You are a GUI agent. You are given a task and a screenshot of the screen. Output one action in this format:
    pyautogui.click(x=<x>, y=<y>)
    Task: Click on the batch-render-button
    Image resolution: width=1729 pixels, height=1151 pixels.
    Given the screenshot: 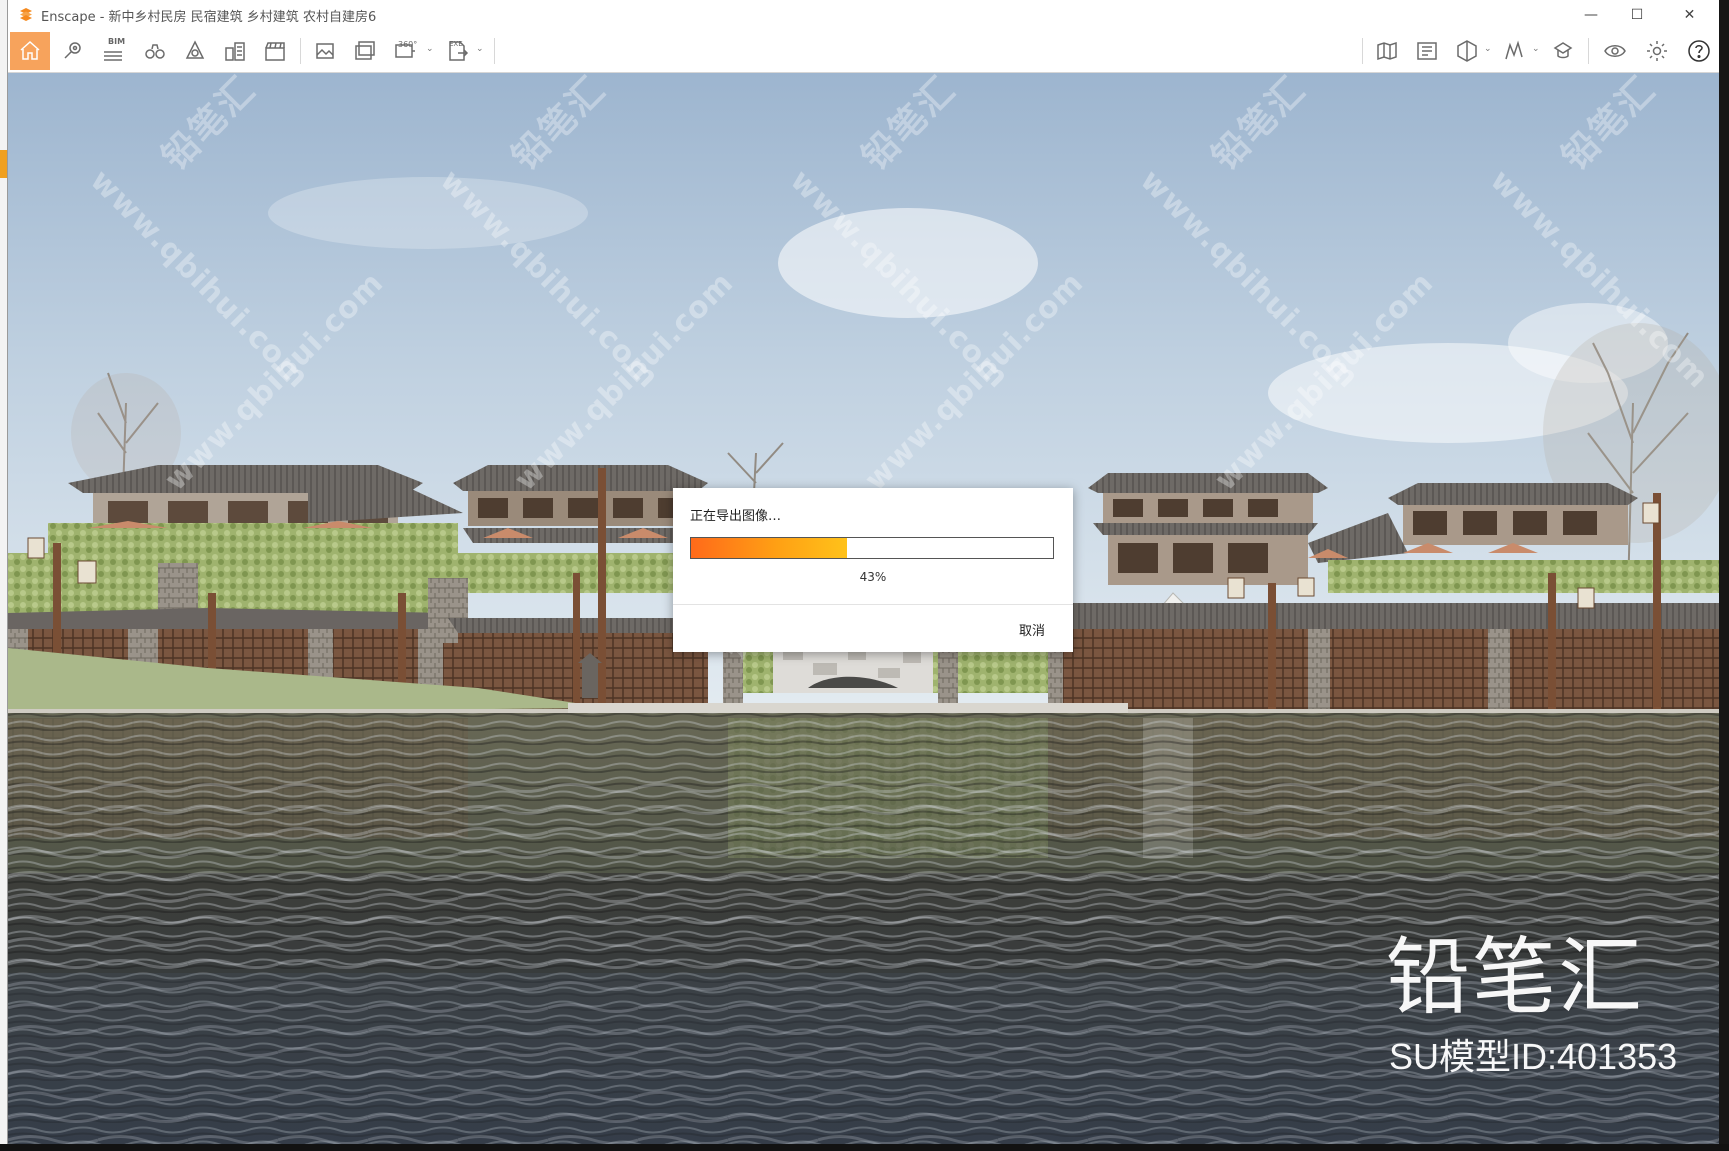 What is the action you would take?
    pyautogui.click(x=365, y=51)
    